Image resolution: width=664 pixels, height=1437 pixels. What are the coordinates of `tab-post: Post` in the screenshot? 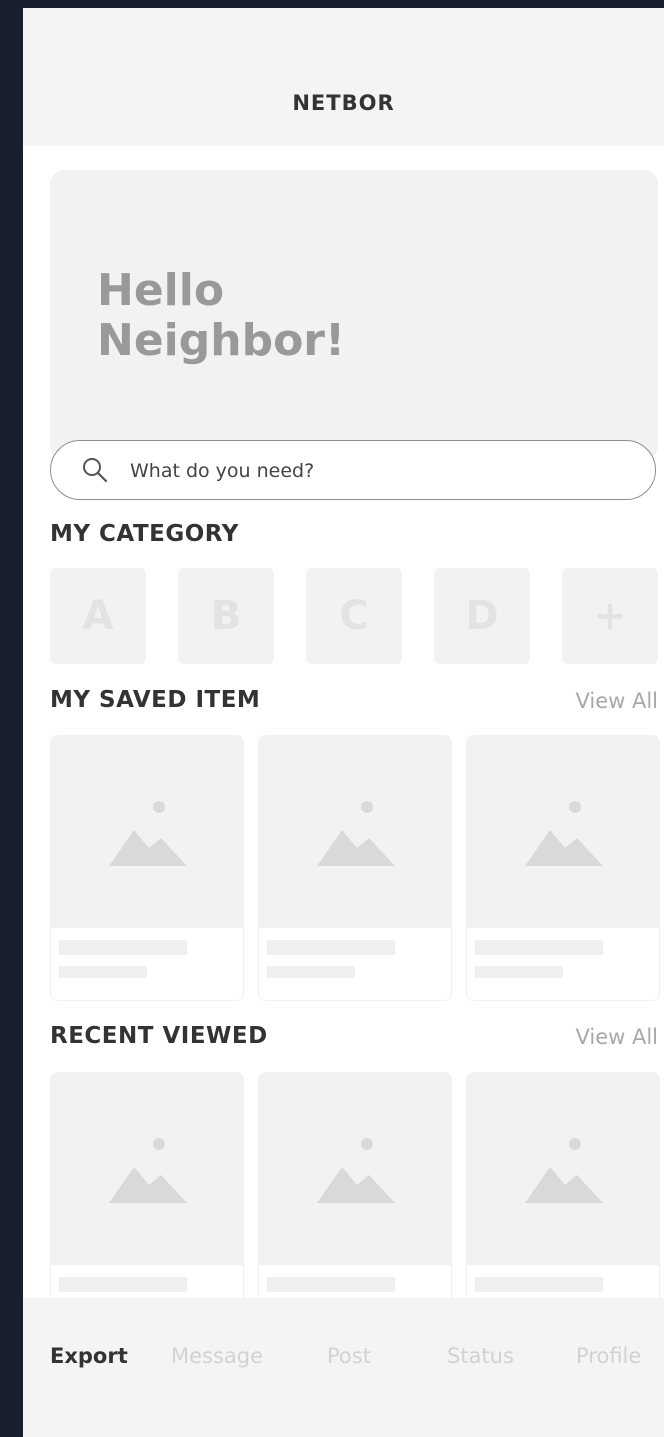 It's located at (349, 1356).